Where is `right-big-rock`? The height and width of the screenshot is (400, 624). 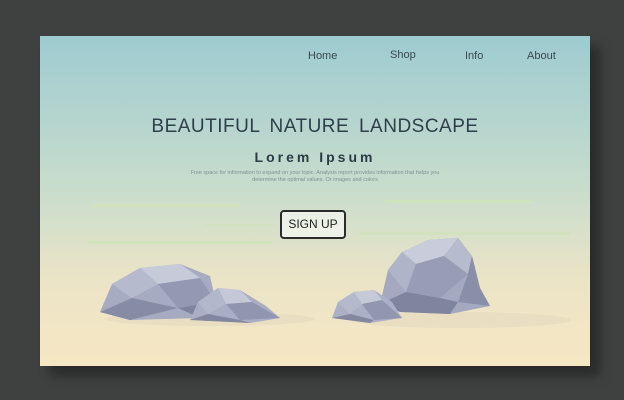 right-big-rock is located at coordinates (435, 276).